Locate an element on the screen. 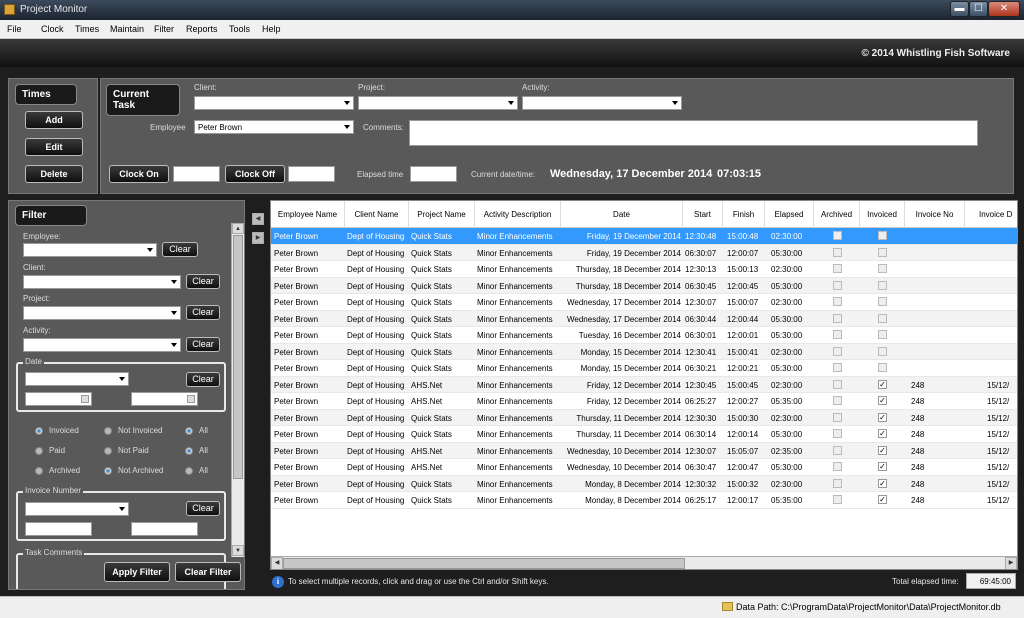 The height and width of the screenshot is (618, 1024). maximize-button: ☐ is located at coordinates (978, 9).